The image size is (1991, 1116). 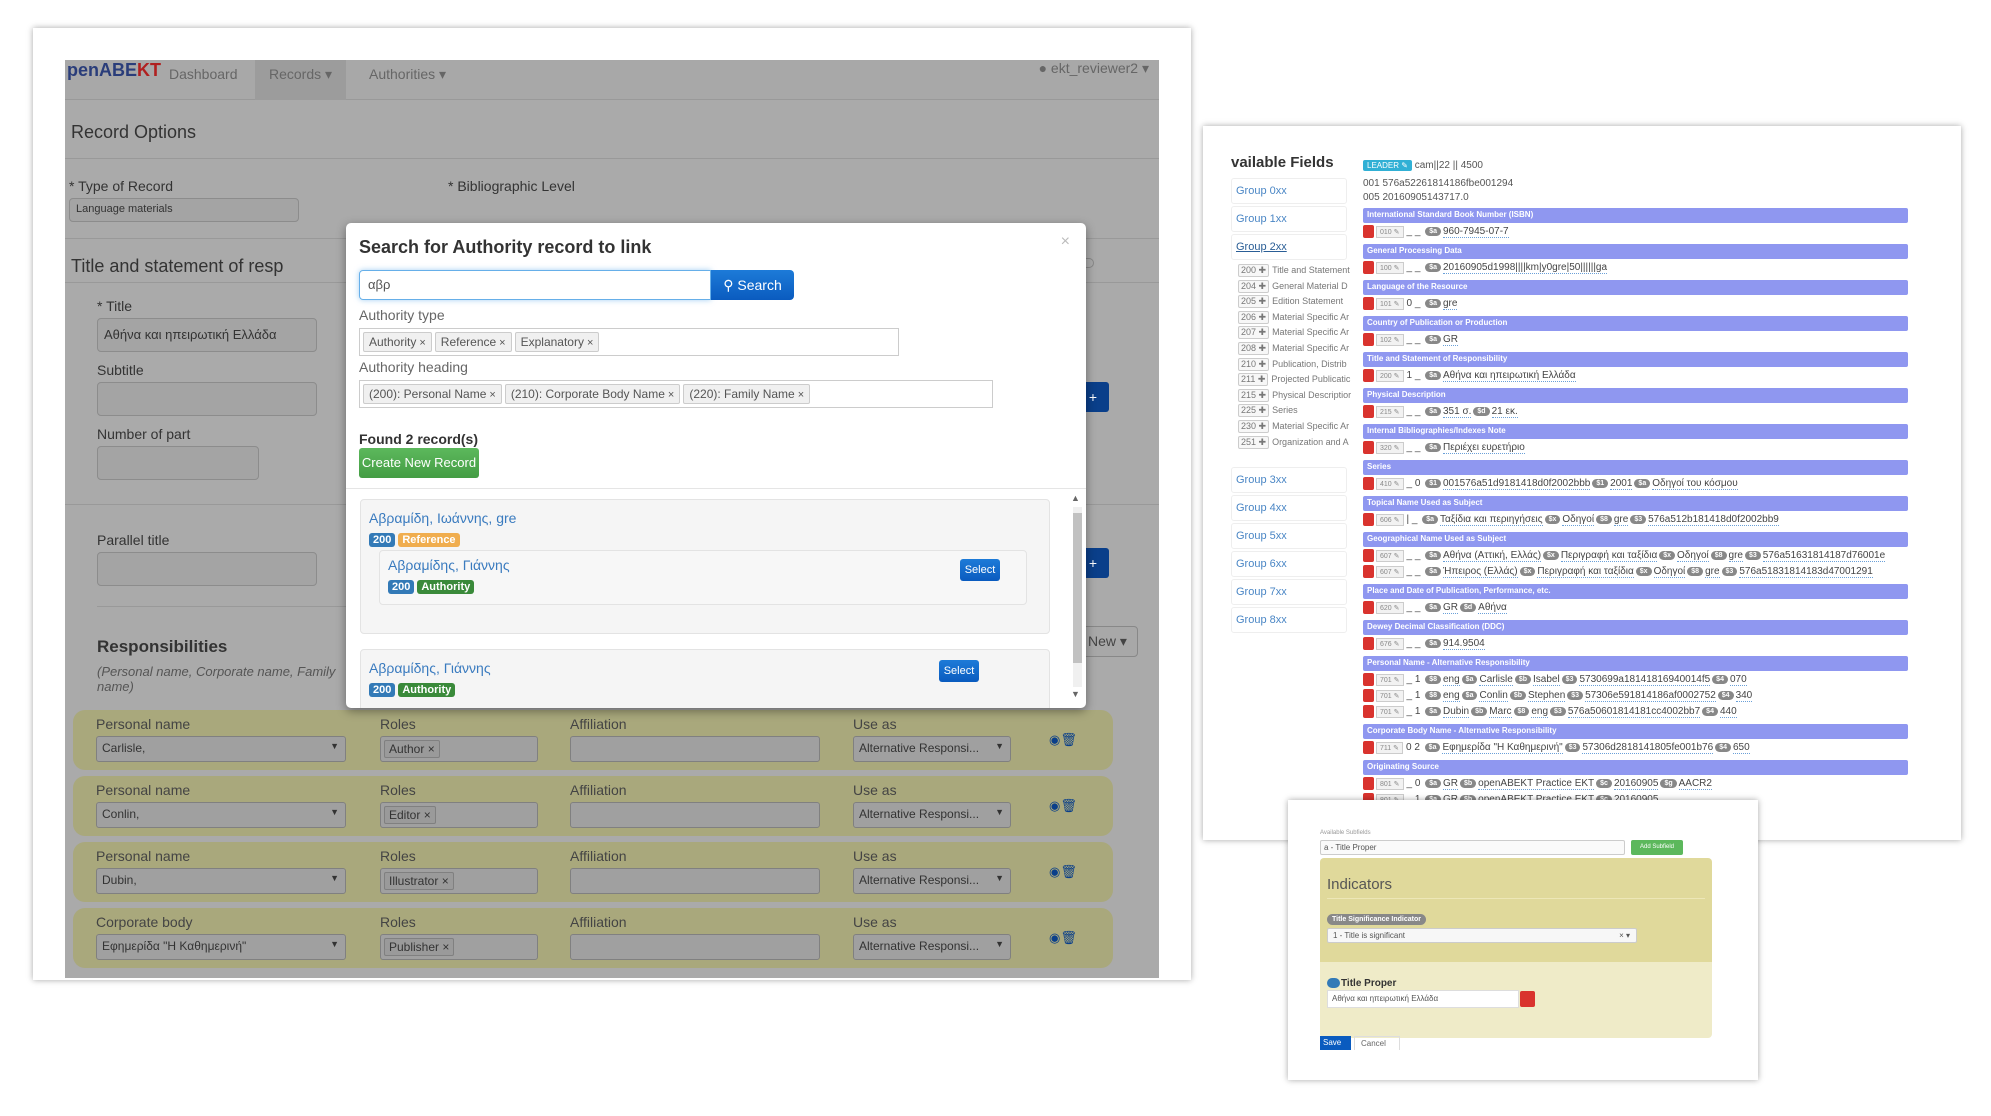 What do you see at coordinates (1536, 784) in the screenshot?
I see `subfield-value: openABEKT Practice EKT` at bounding box center [1536, 784].